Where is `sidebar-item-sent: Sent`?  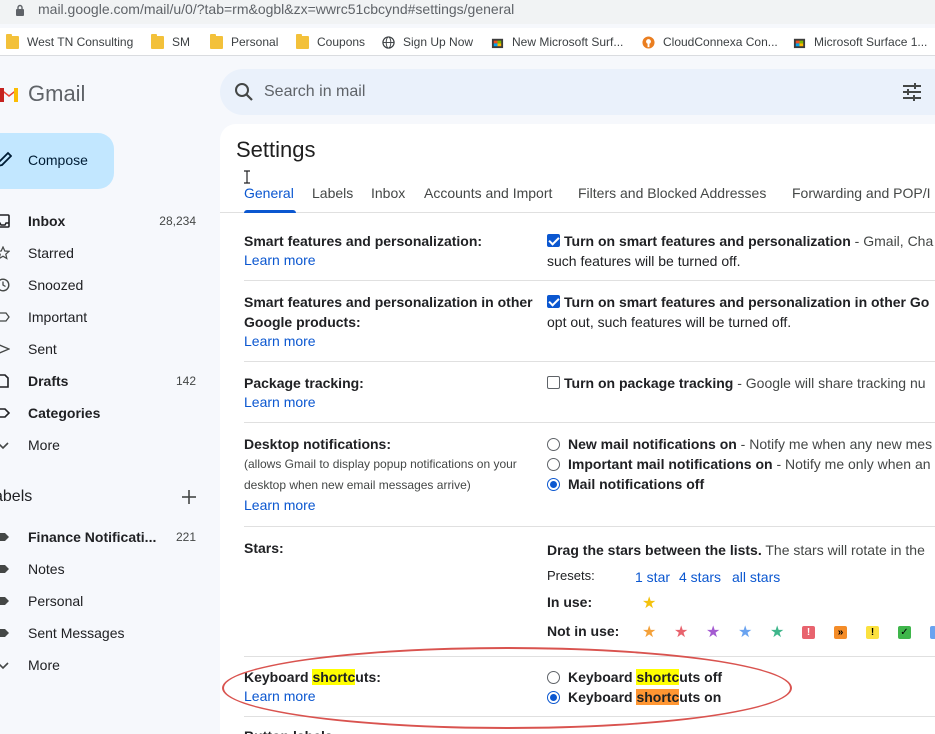
sidebar-item-sent: Sent is located at coordinates (105, 349).